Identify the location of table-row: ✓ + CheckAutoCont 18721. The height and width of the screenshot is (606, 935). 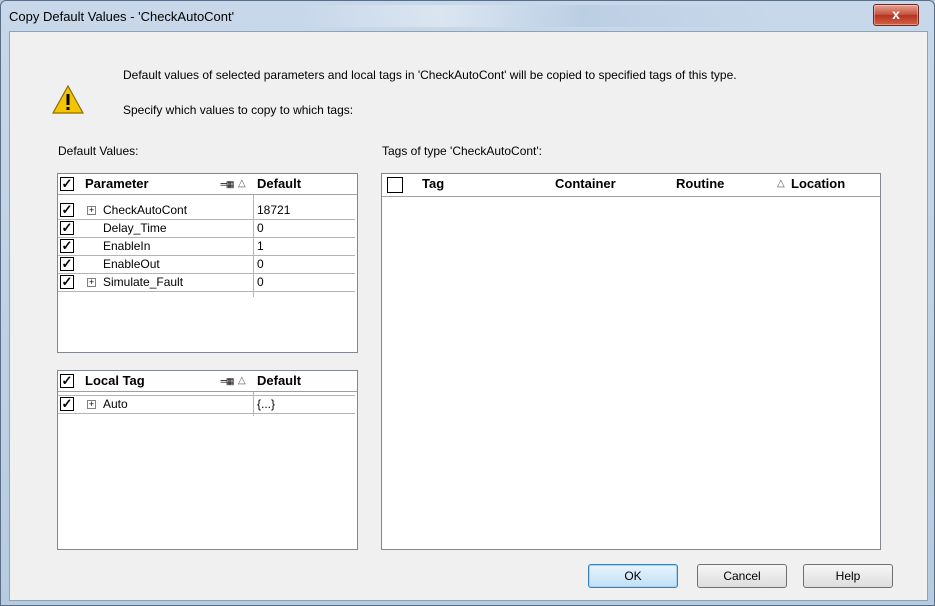
(206, 211).